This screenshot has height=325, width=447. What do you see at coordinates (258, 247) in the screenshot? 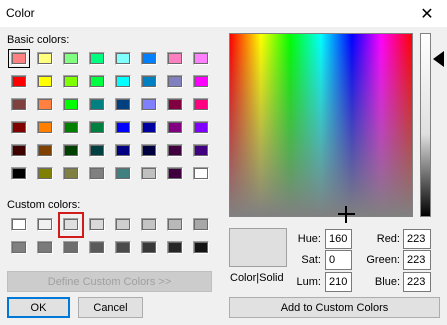
I see `color-preview` at bounding box center [258, 247].